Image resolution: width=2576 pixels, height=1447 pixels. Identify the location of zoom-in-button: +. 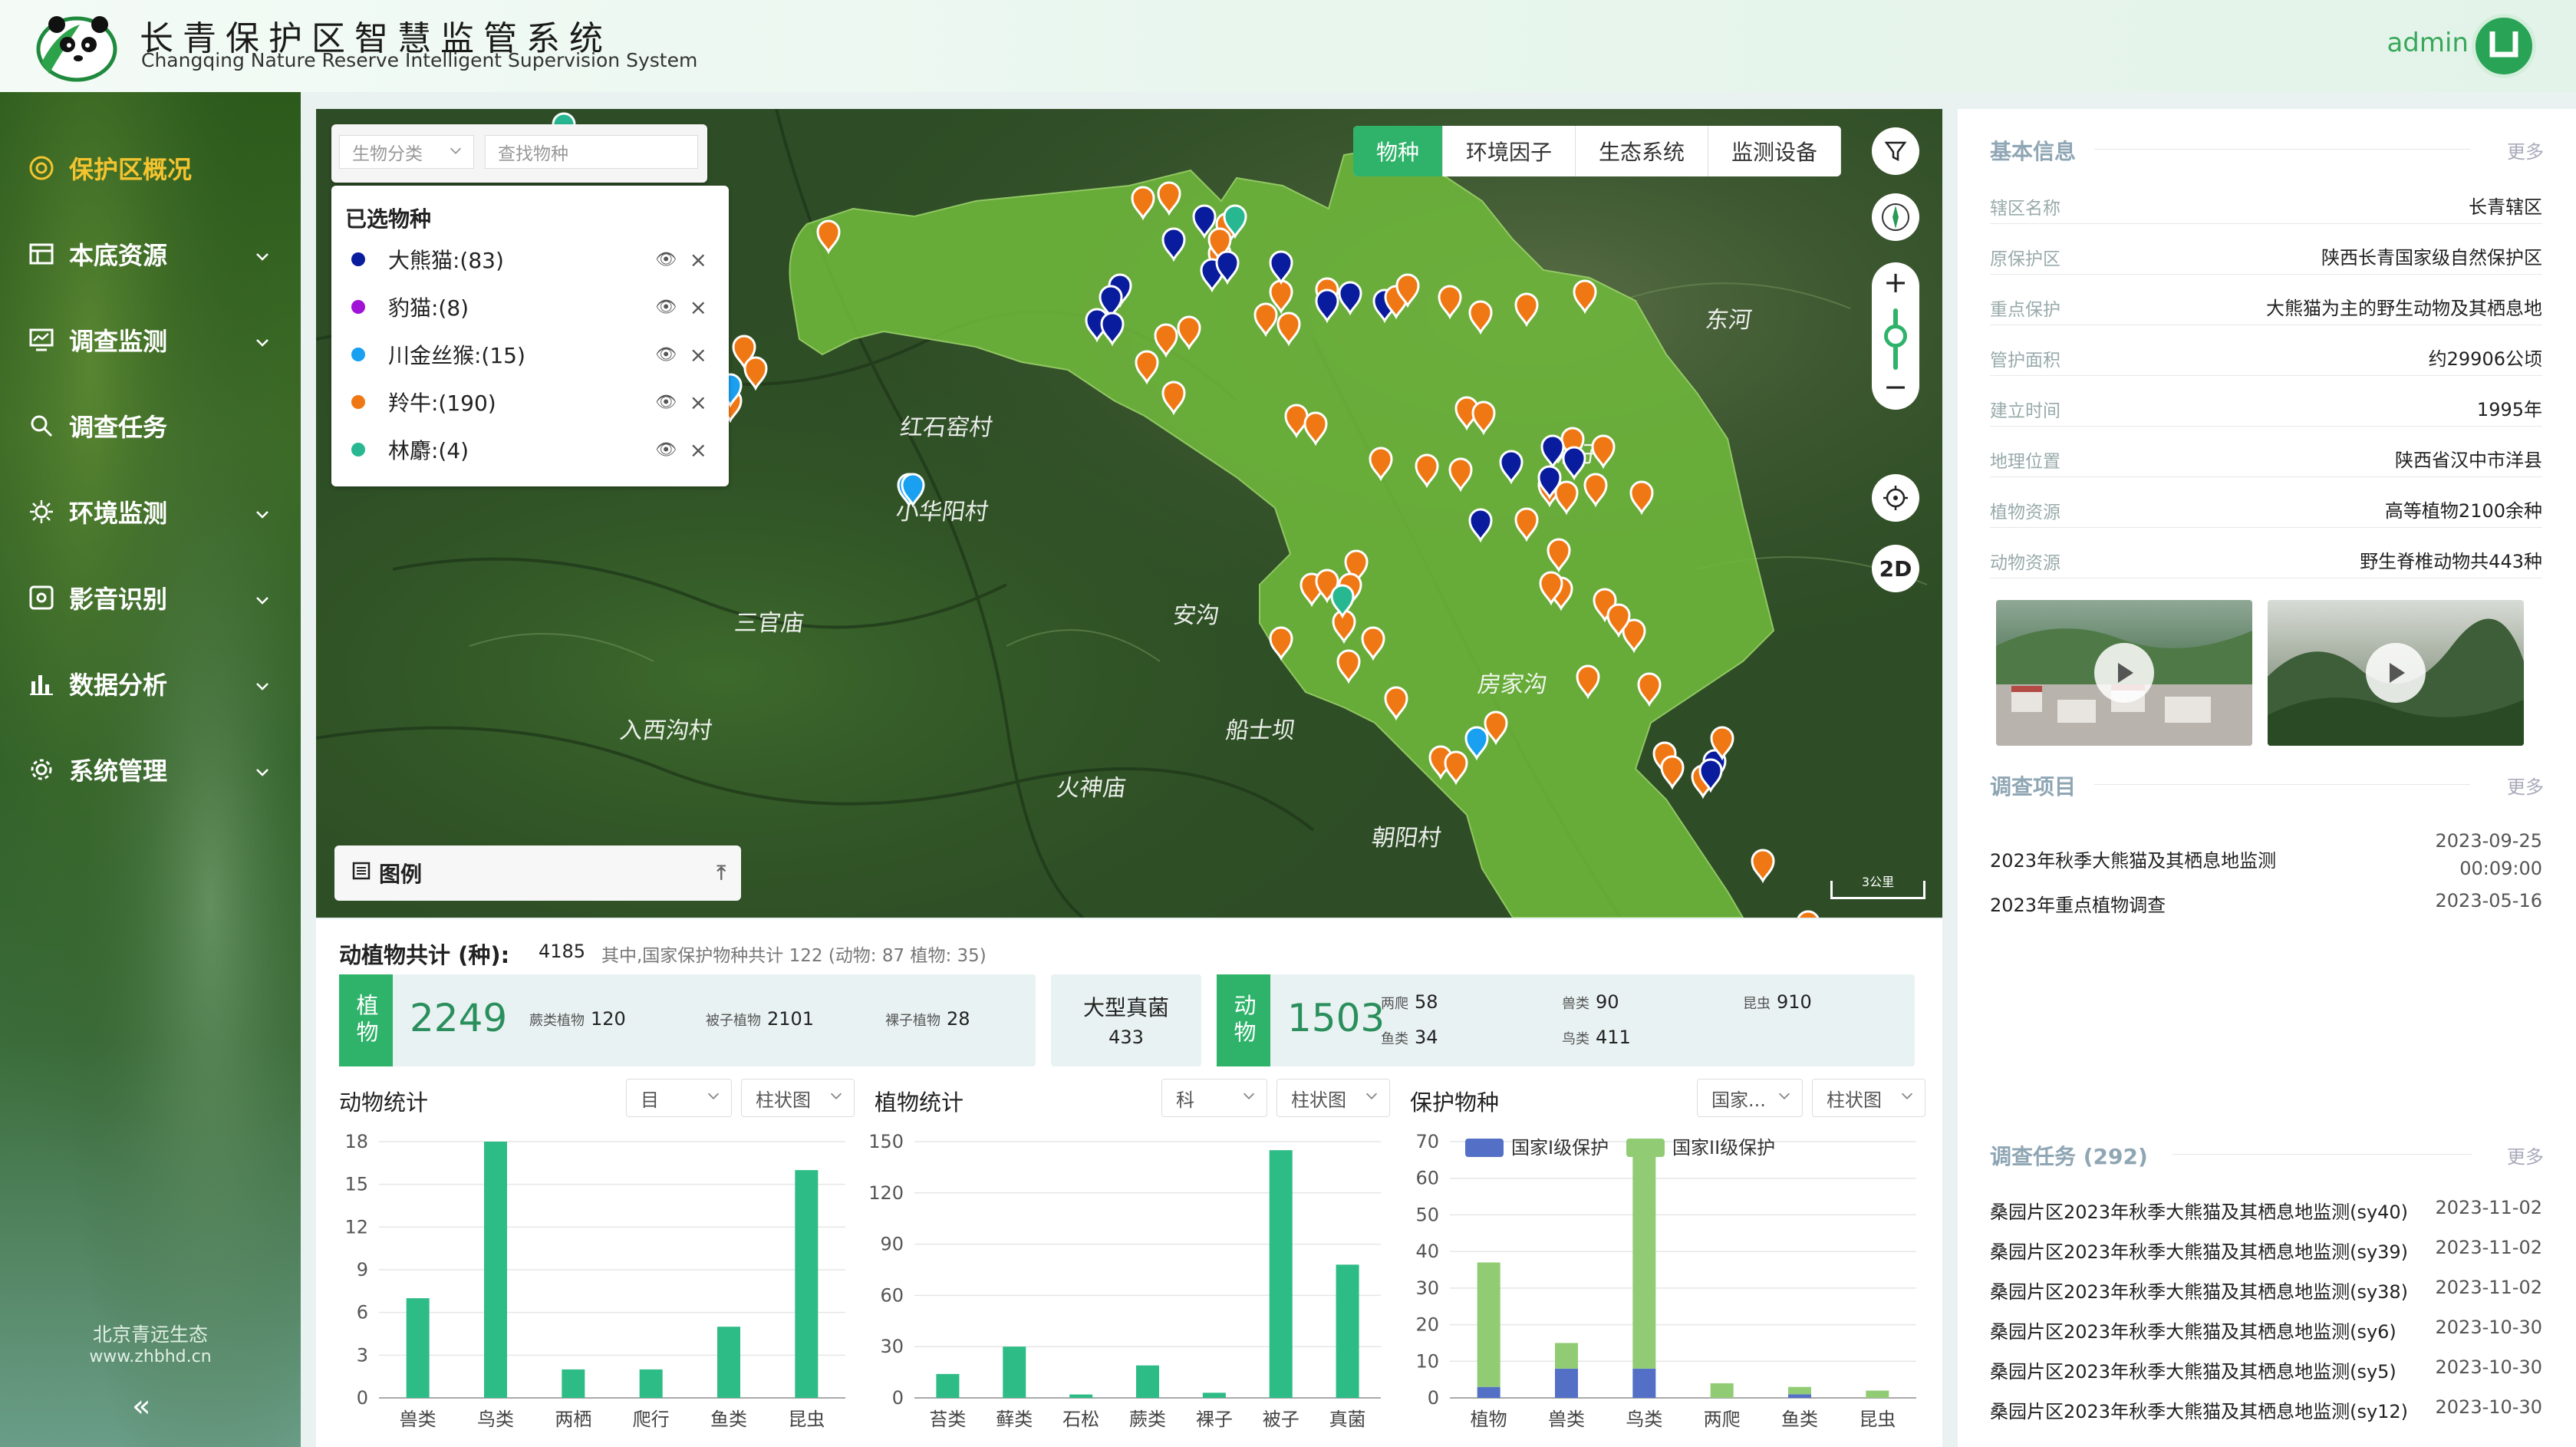
(1895, 282).